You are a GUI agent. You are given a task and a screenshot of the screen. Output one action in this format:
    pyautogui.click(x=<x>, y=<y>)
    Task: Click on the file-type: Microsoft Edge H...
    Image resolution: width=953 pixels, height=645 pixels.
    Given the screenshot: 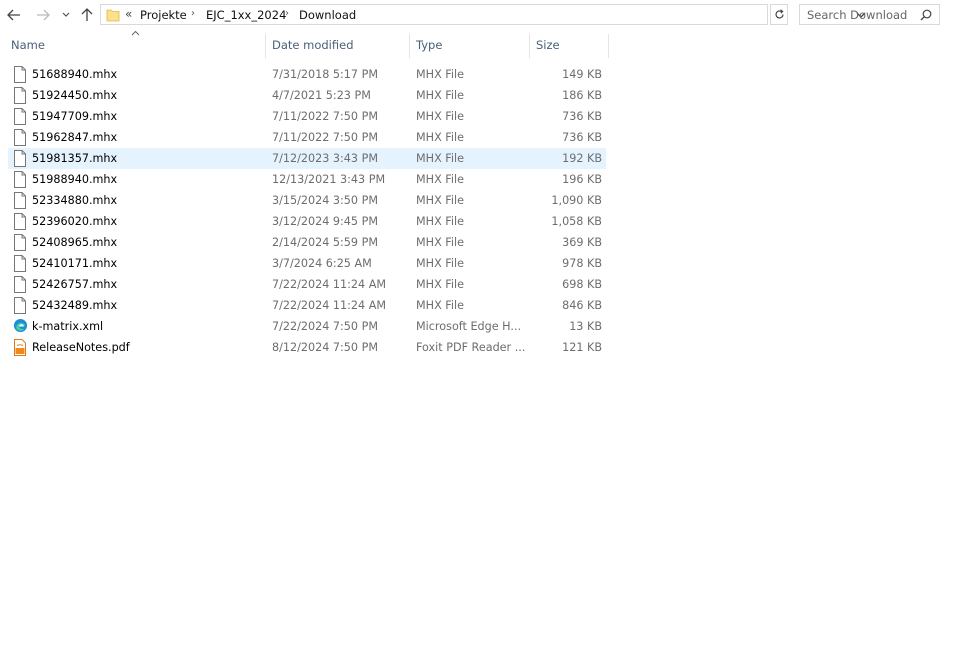 What is the action you would take?
    pyautogui.click(x=469, y=326)
    